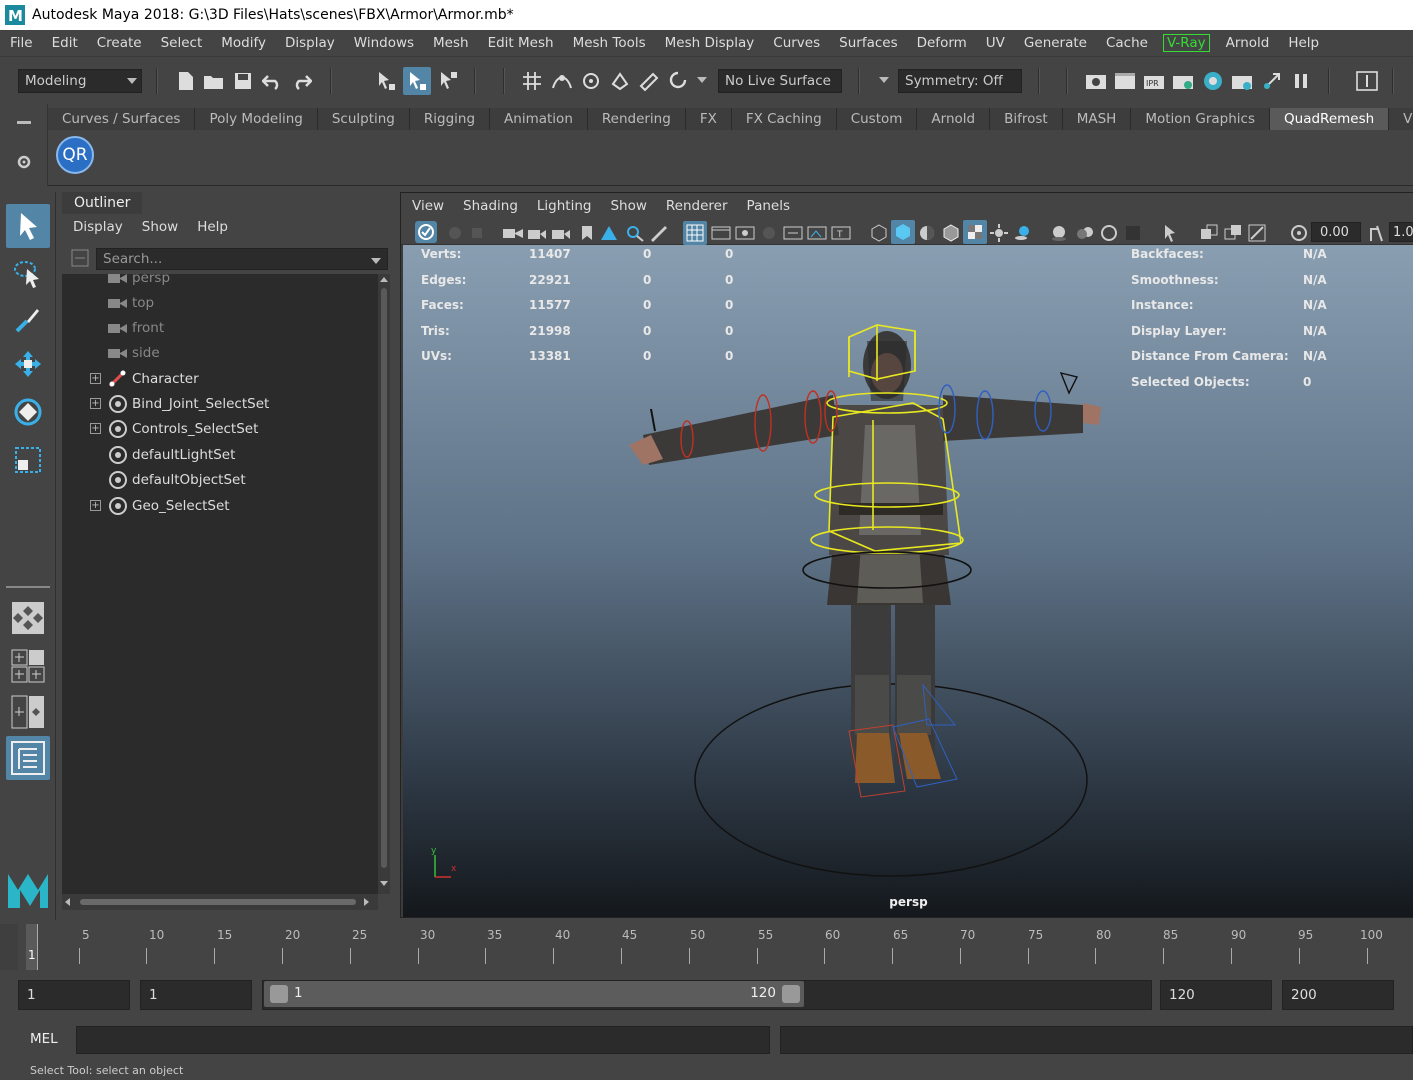  What do you see at coordinates (562, 81) in the screenshot?
I see `snap-curve-icon` at bounding box center [562, 81].